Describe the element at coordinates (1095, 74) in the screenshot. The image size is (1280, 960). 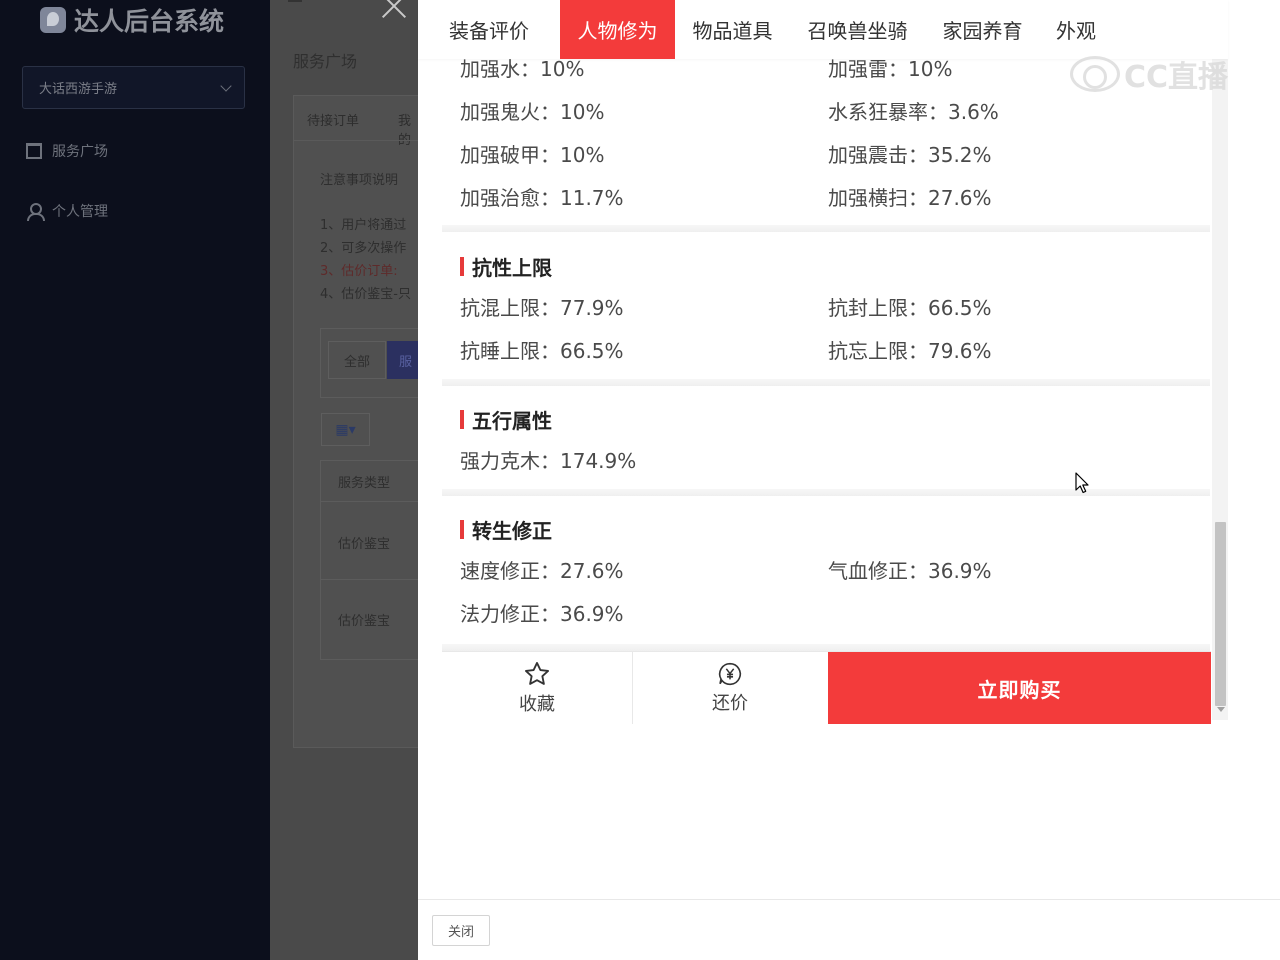
I see `watermark-logo-icon` at that location.